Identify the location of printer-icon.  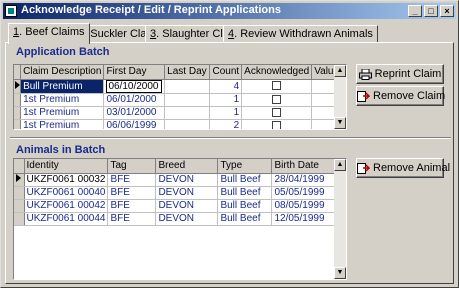
(365, 74).